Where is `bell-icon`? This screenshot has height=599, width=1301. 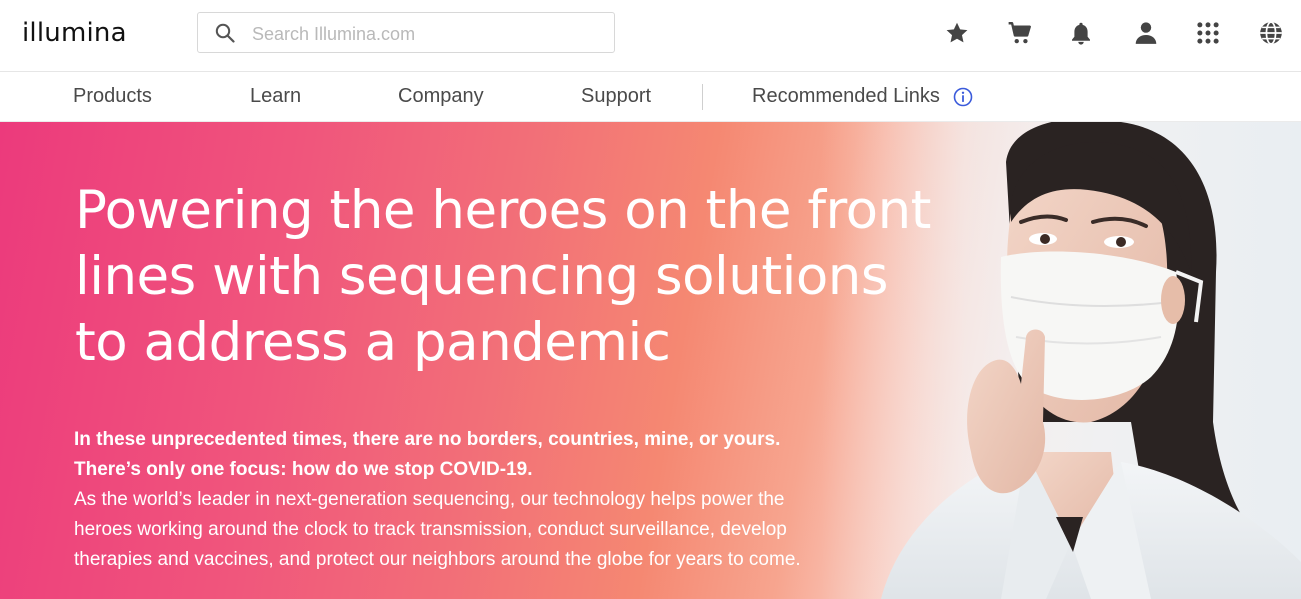
bell-icon is located at coordinates (1081, 33).